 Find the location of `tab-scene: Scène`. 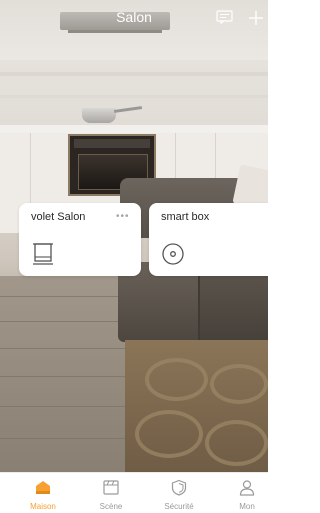

tab-scene: Scène is located at coordinates (111, 493).